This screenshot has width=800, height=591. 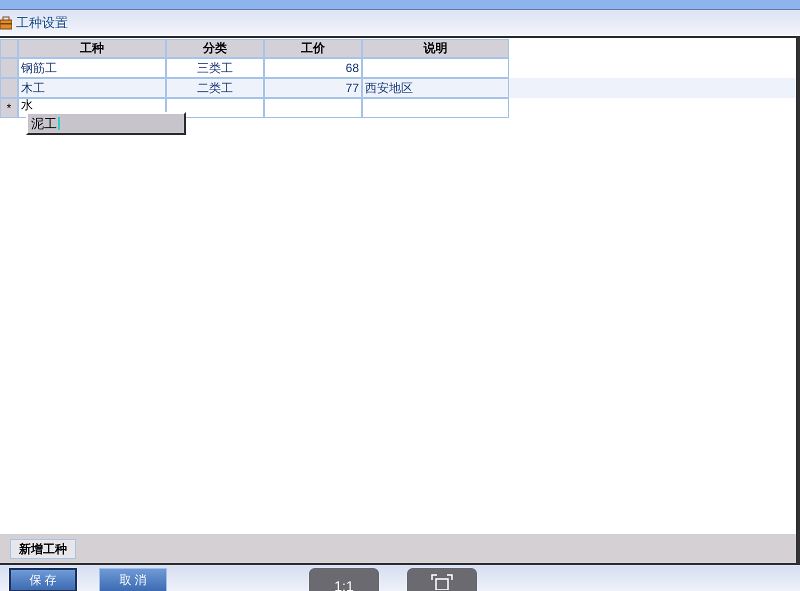 I want to click on text-cursor-icon, so click(x=59, y=123).